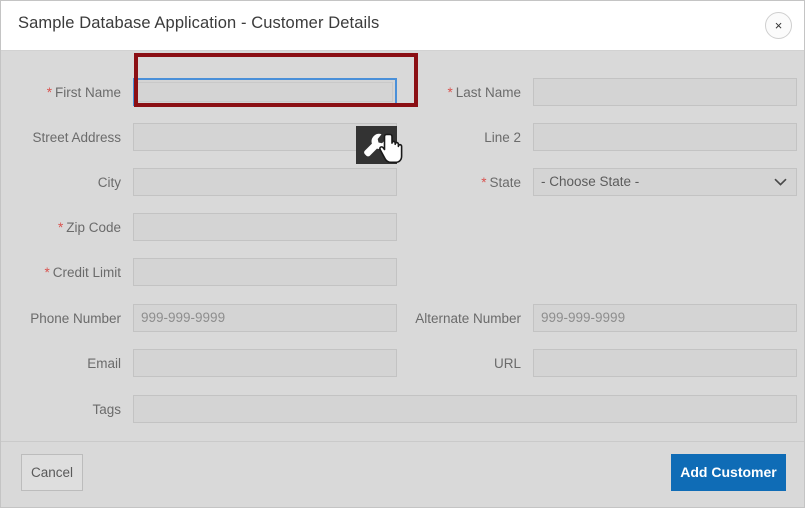 The height and width of the screenshot is (508, 805). Describe the element at coordinates (76, 137) in the screenshot. I see `field-label-street-address: Street Address` at that location.